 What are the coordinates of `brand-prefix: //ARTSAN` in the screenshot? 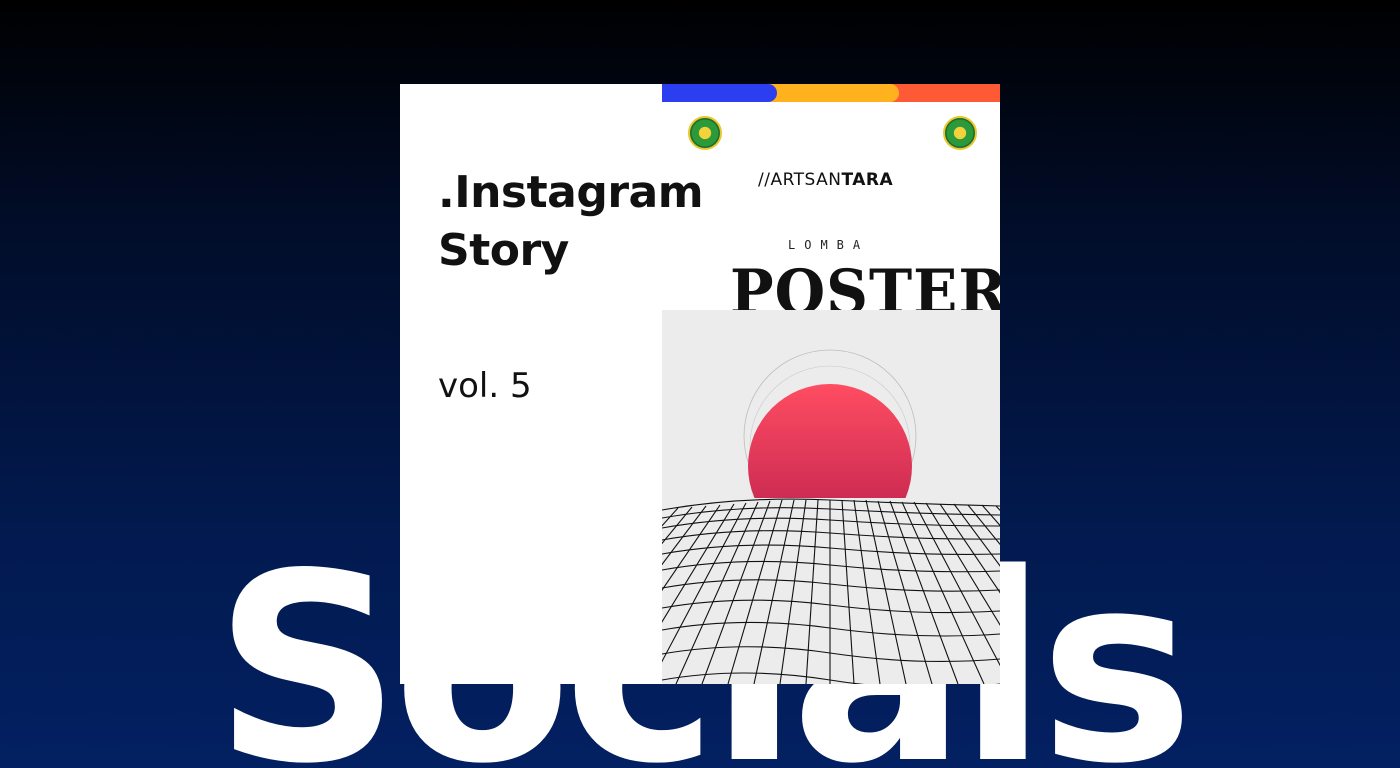 It's located at (800, 180).